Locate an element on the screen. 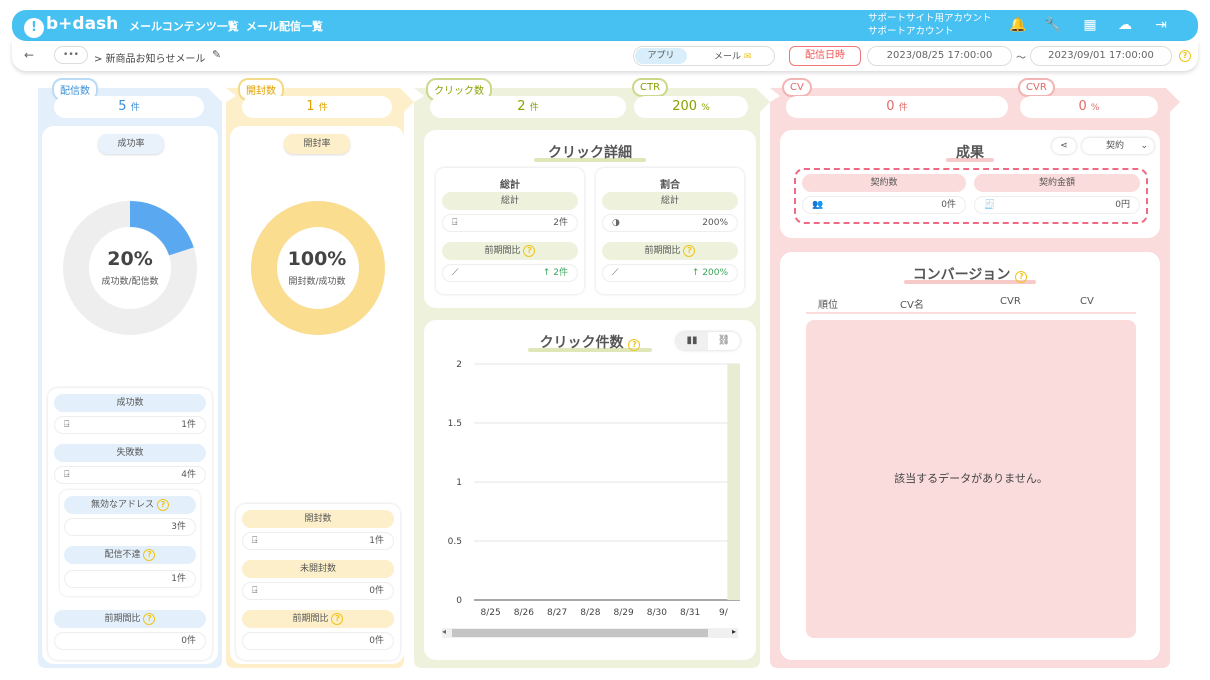 The height and width of the screenshot is (680, 1210). invalid-address-label: 無効なアドレス ? is located at coordinates (130, 505).